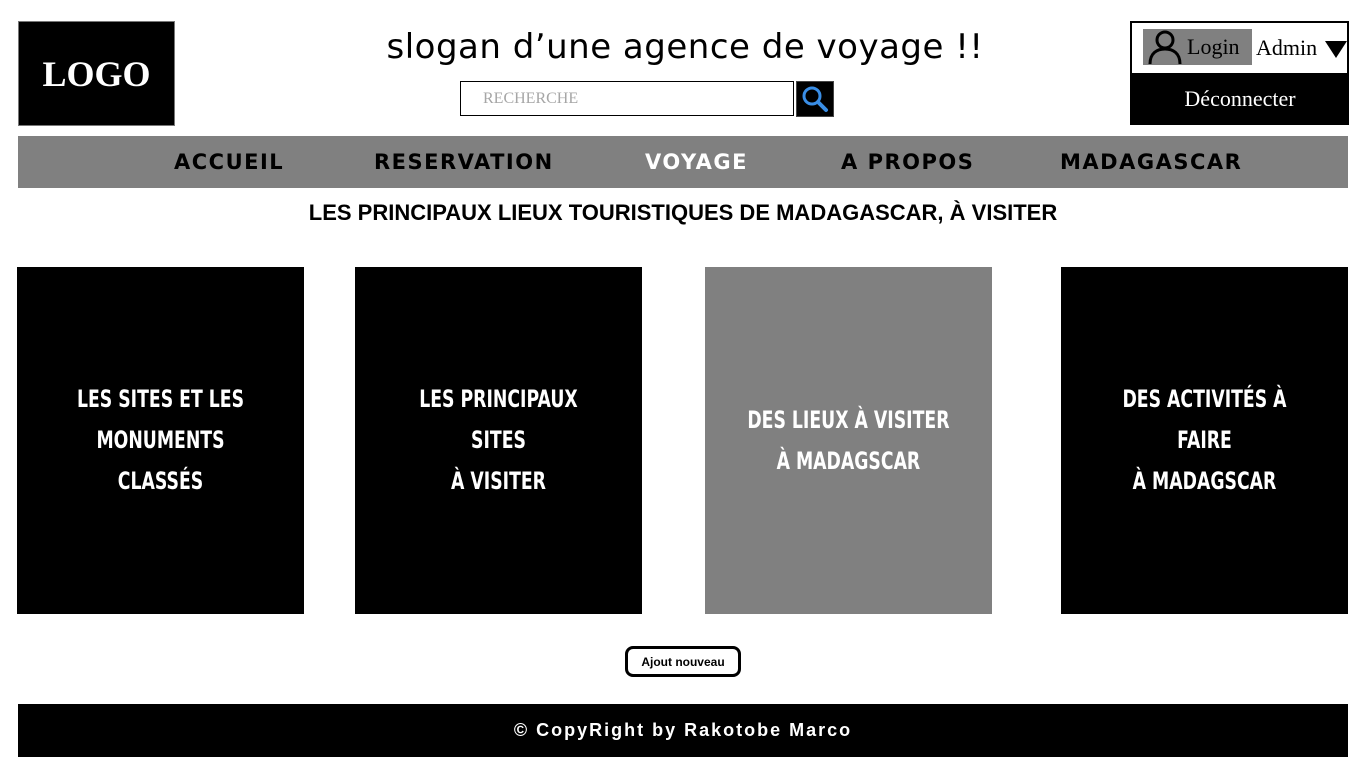 Image resolution: width=1366 pixels, height=768 pixels. I want to click on card-lieux-a-visiter: DES LIEUX À VISITER À MADAGSCAR, so click(848, 440).